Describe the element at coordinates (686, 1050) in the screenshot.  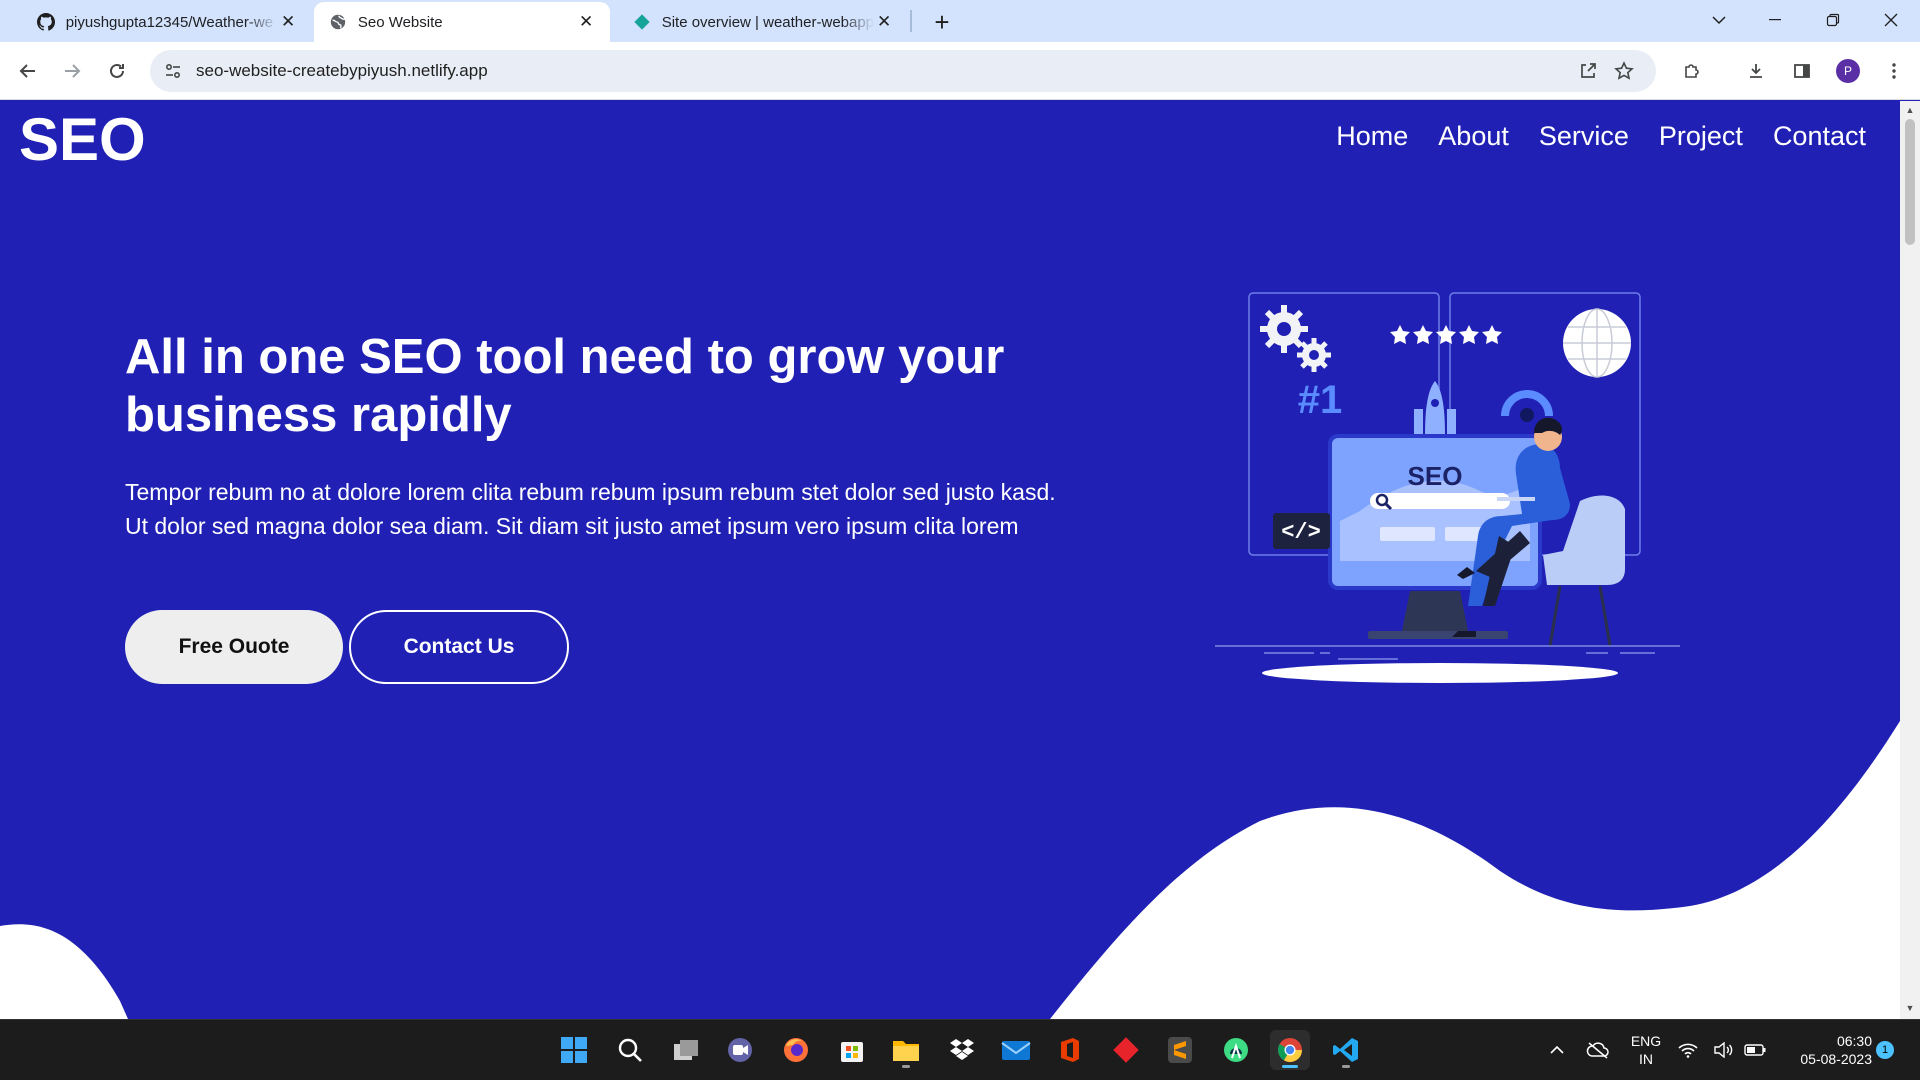
I see `task-view-icon` at that location.